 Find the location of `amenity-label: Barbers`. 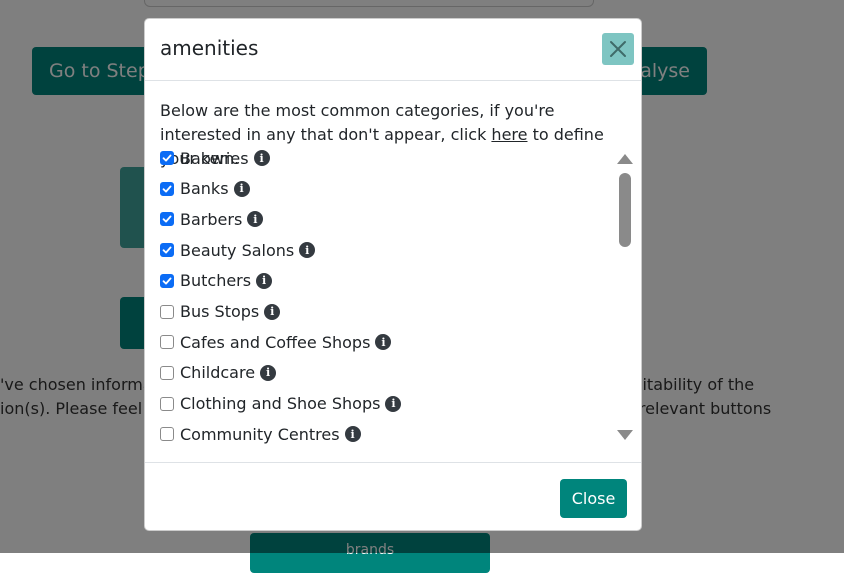

amenity-label: Barbers is located at coordinates (211, 219).